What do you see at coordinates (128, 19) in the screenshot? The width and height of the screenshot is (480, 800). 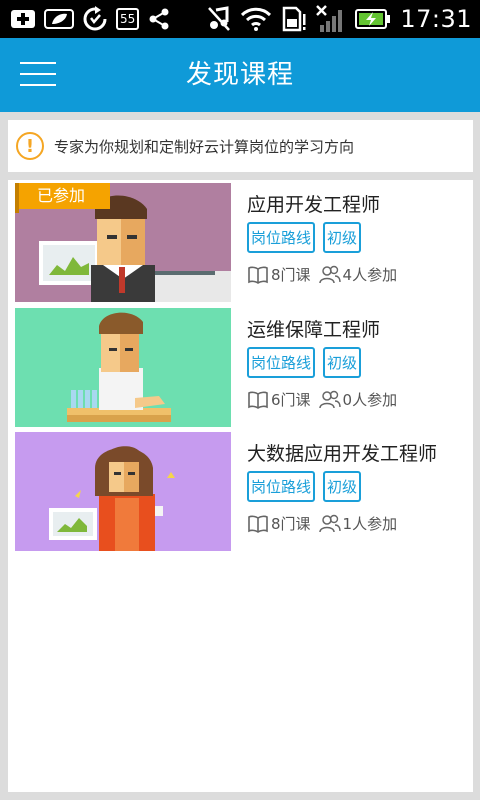 I see `notification-count-badge: 55` at bounding box center [128, 19].